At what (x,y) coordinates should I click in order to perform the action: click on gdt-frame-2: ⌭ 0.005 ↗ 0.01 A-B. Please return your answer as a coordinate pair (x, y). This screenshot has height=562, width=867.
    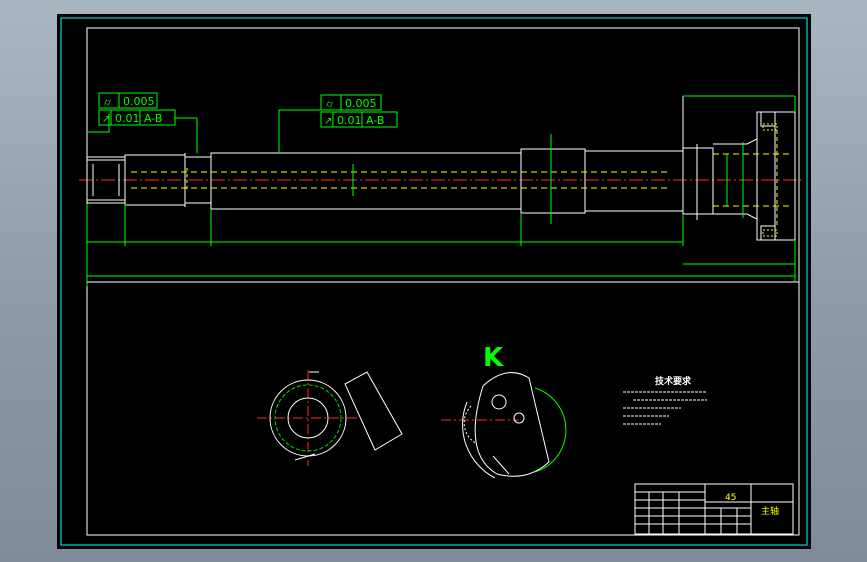
    Looking at the image, I should click on (338, 123).